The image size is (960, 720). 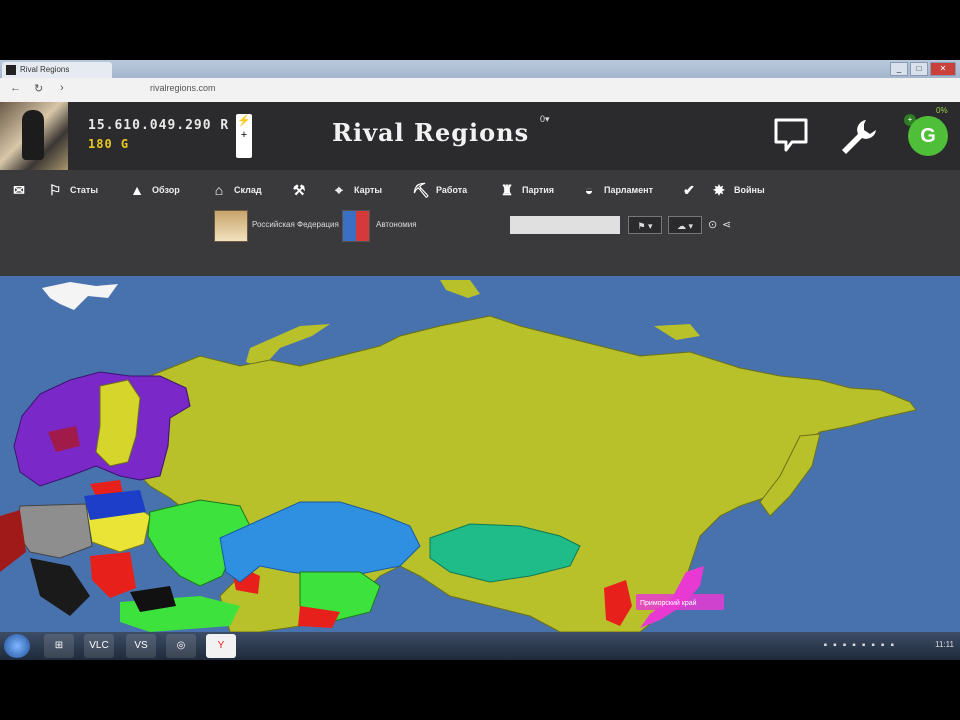 I want to click on state-emblem, so click(x=231, y=226).